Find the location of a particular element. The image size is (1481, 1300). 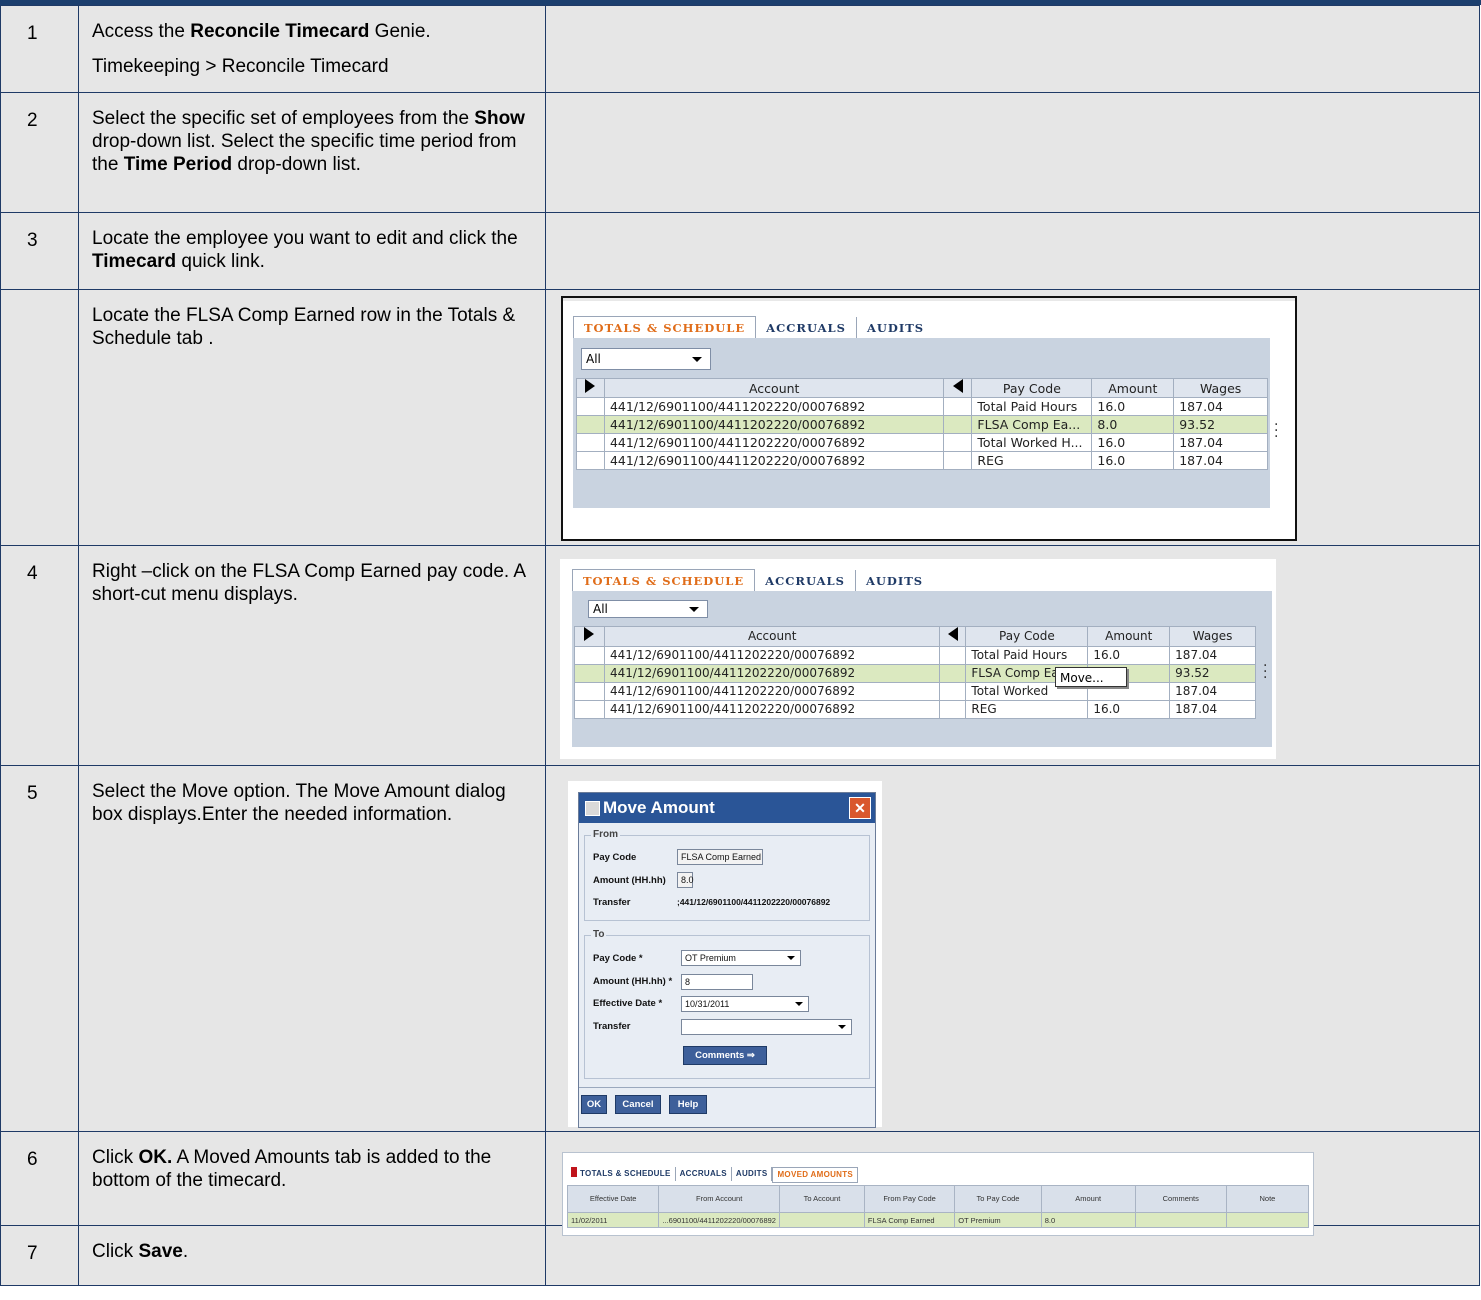

to-legend: To is located at coordinates (599, 934).